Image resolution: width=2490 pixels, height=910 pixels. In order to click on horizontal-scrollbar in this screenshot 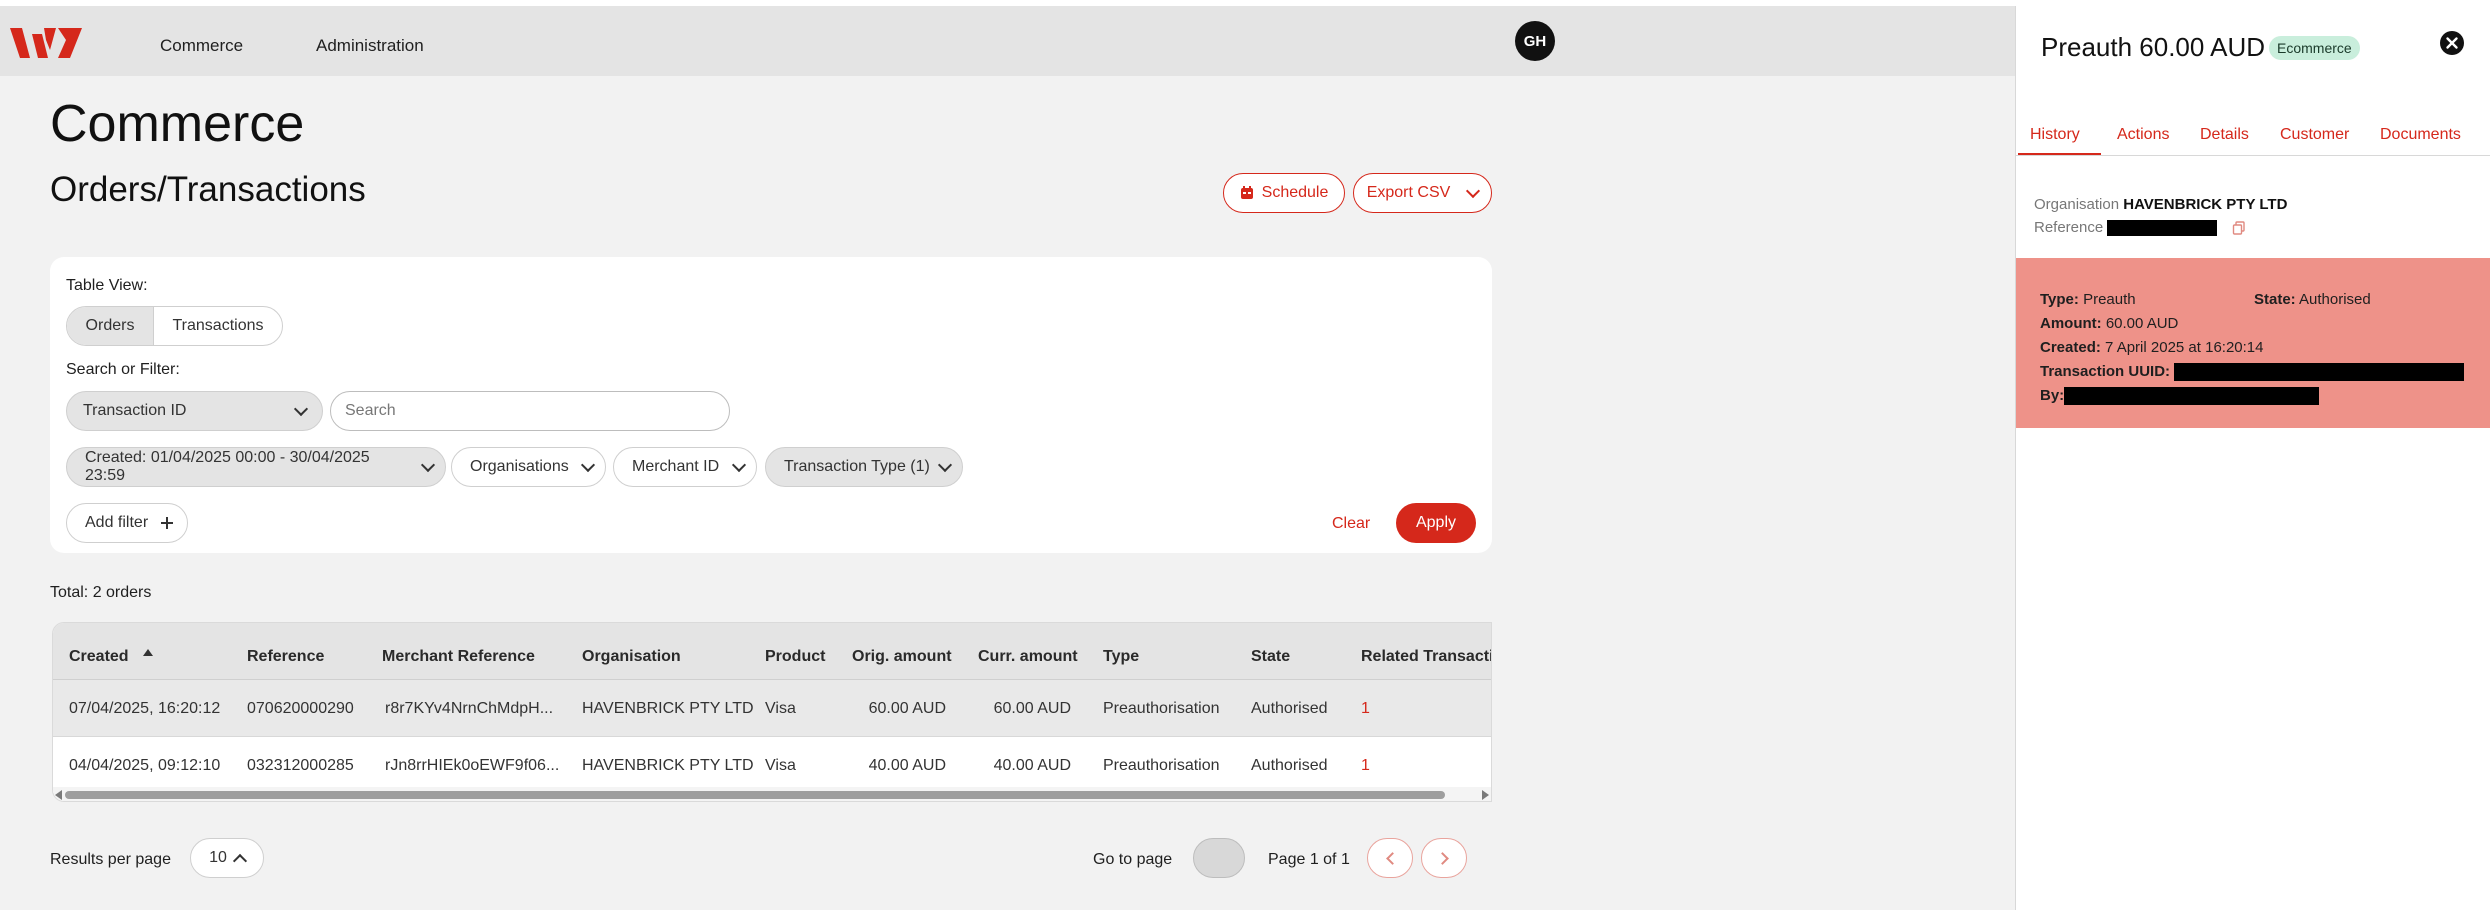, I will do `click(772, 794)`.